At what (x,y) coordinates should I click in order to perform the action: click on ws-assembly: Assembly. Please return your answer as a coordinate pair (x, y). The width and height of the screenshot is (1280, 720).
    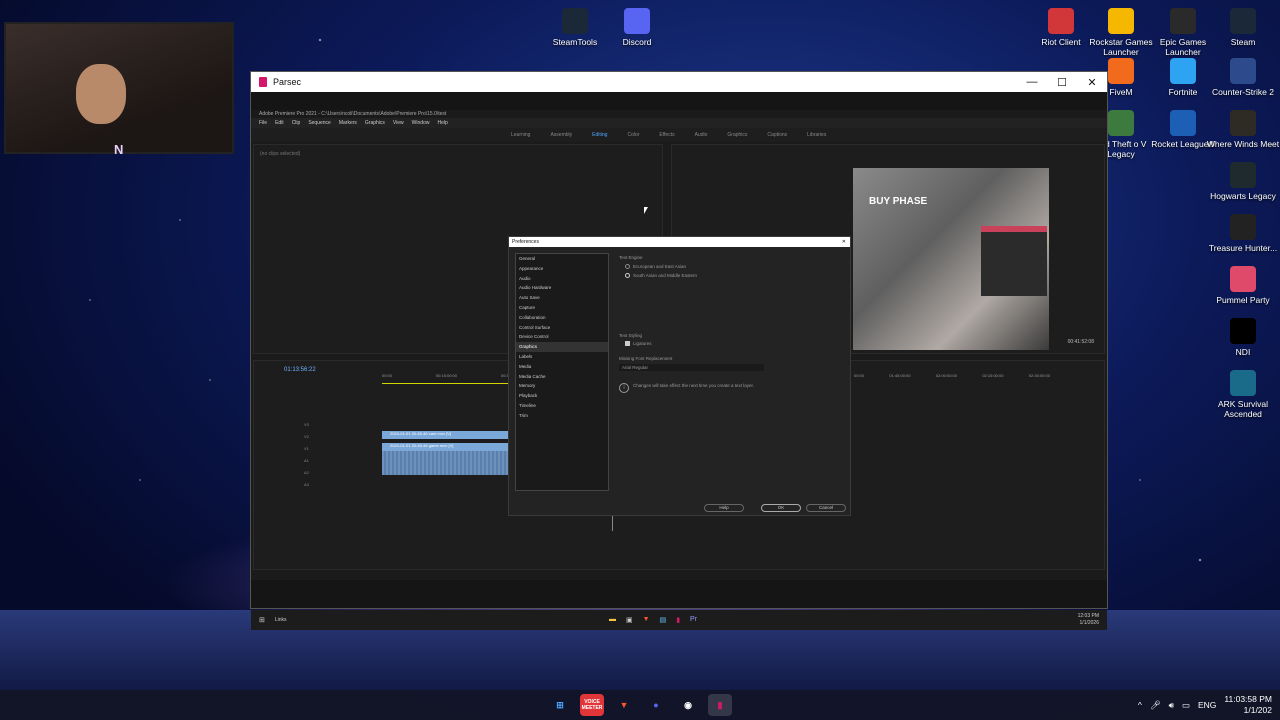
    Looking at the image, I should click on (561, 135).